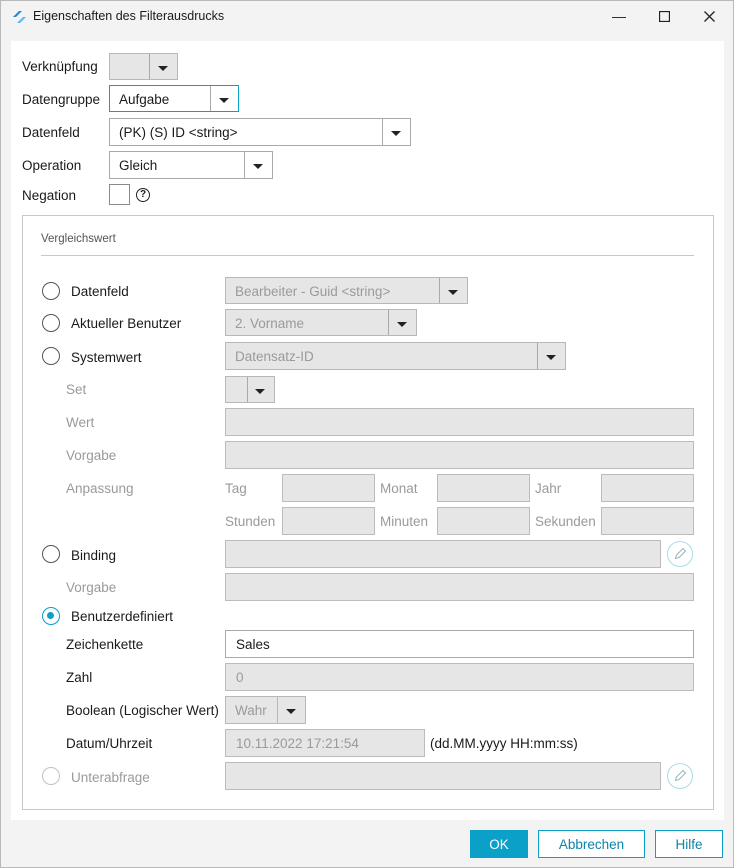 Image resolution: width=734 pixels, height=868 pixels. What do you see at coordinates (443, 776) in the screenshot?
I see `unterabfrage-input` at bounding box center [443, 776].